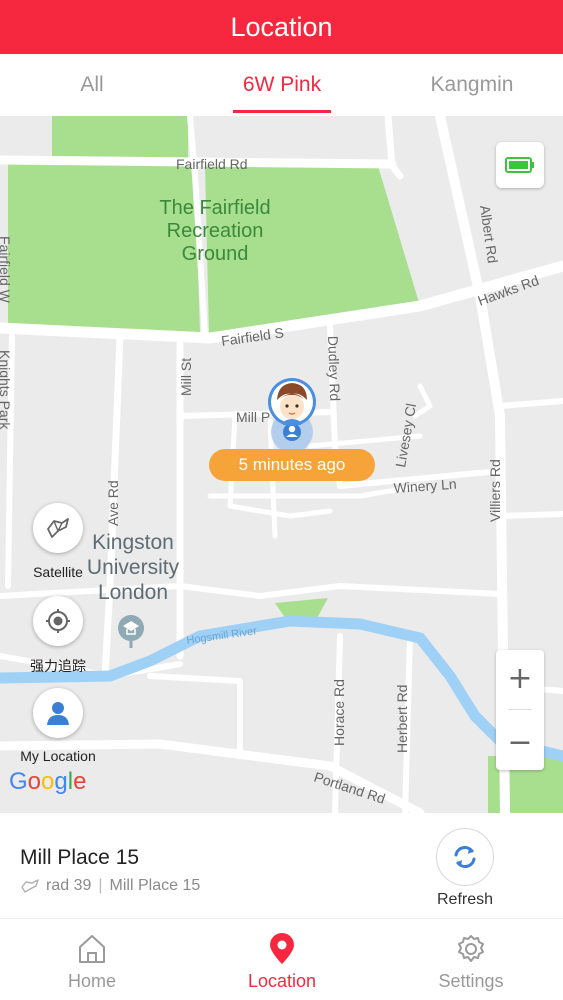 The image size is (563, 1000). Describe the element at coordinates (282, 111) in the screenshot. I see `active-tab-indicator` at that location.